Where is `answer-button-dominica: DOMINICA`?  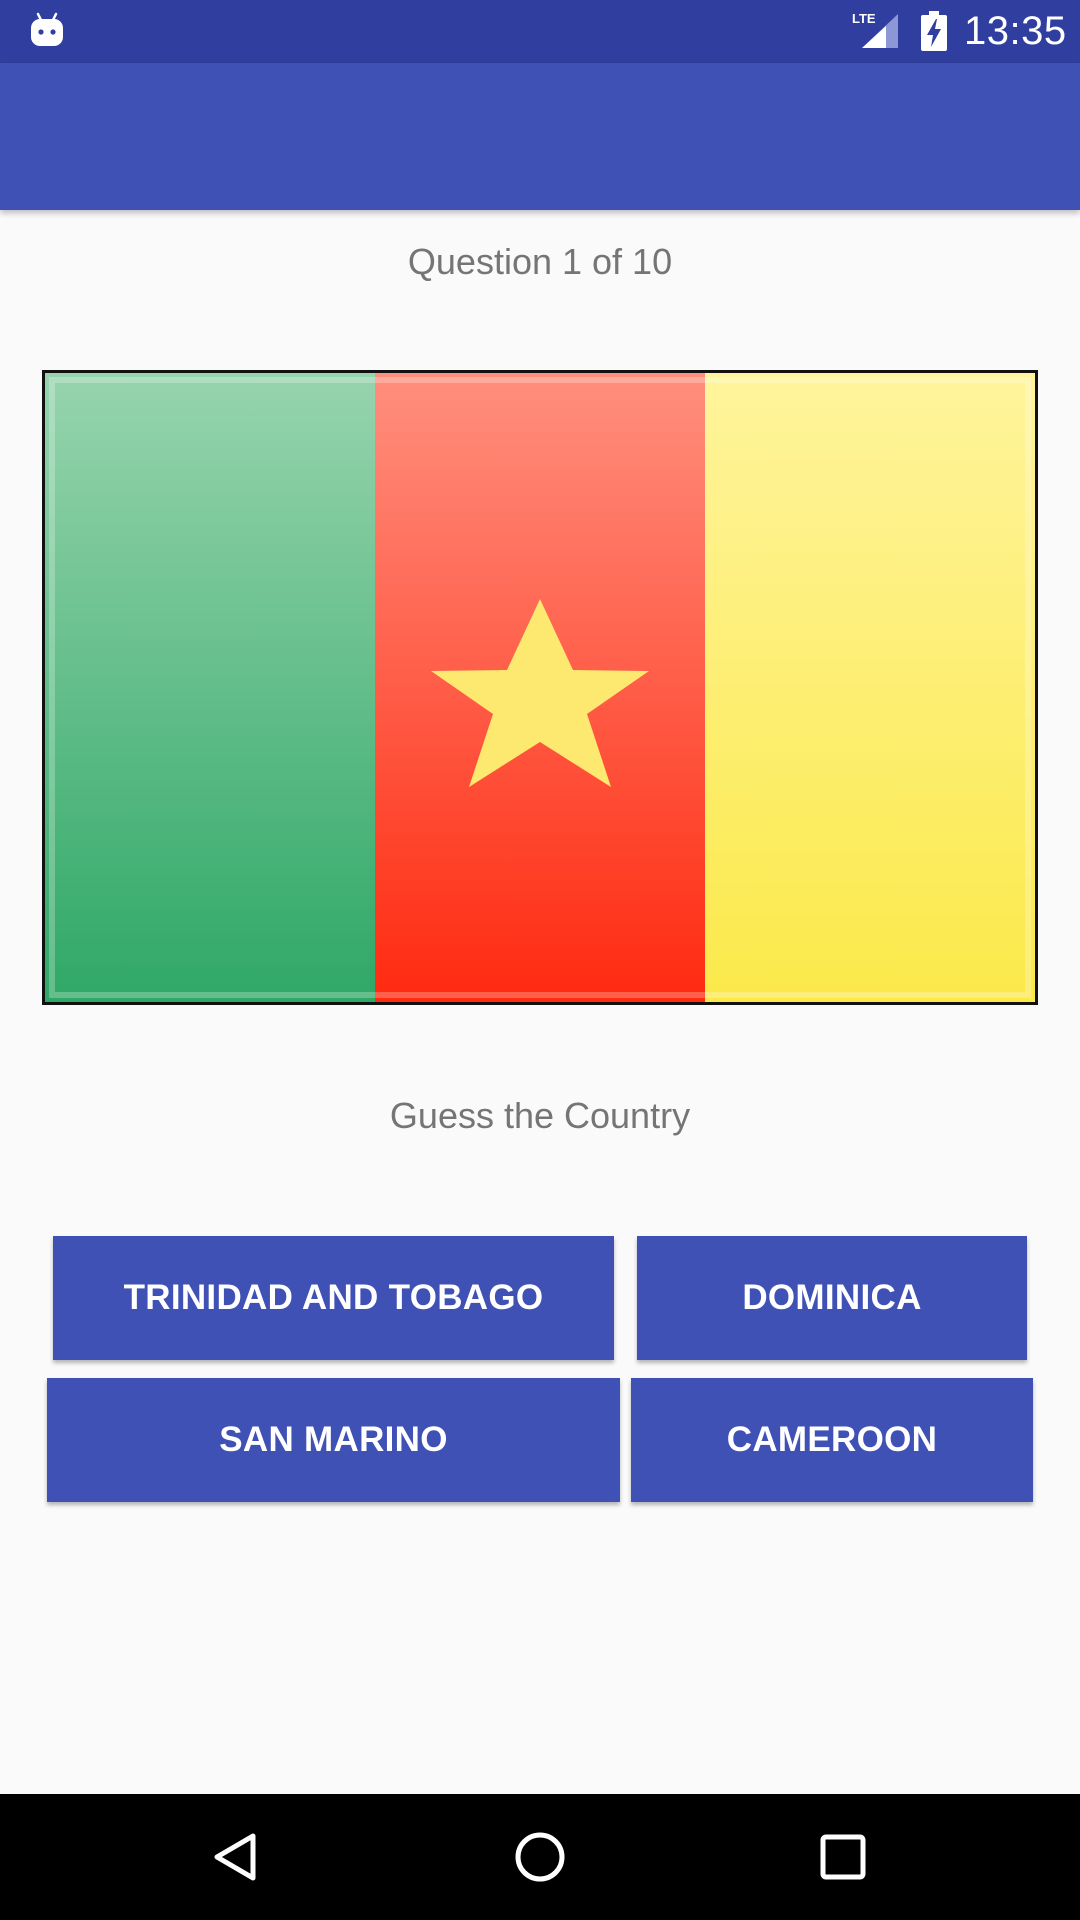 answer-button-dominica: DOMINICA is located at coordinates (832, 1298).